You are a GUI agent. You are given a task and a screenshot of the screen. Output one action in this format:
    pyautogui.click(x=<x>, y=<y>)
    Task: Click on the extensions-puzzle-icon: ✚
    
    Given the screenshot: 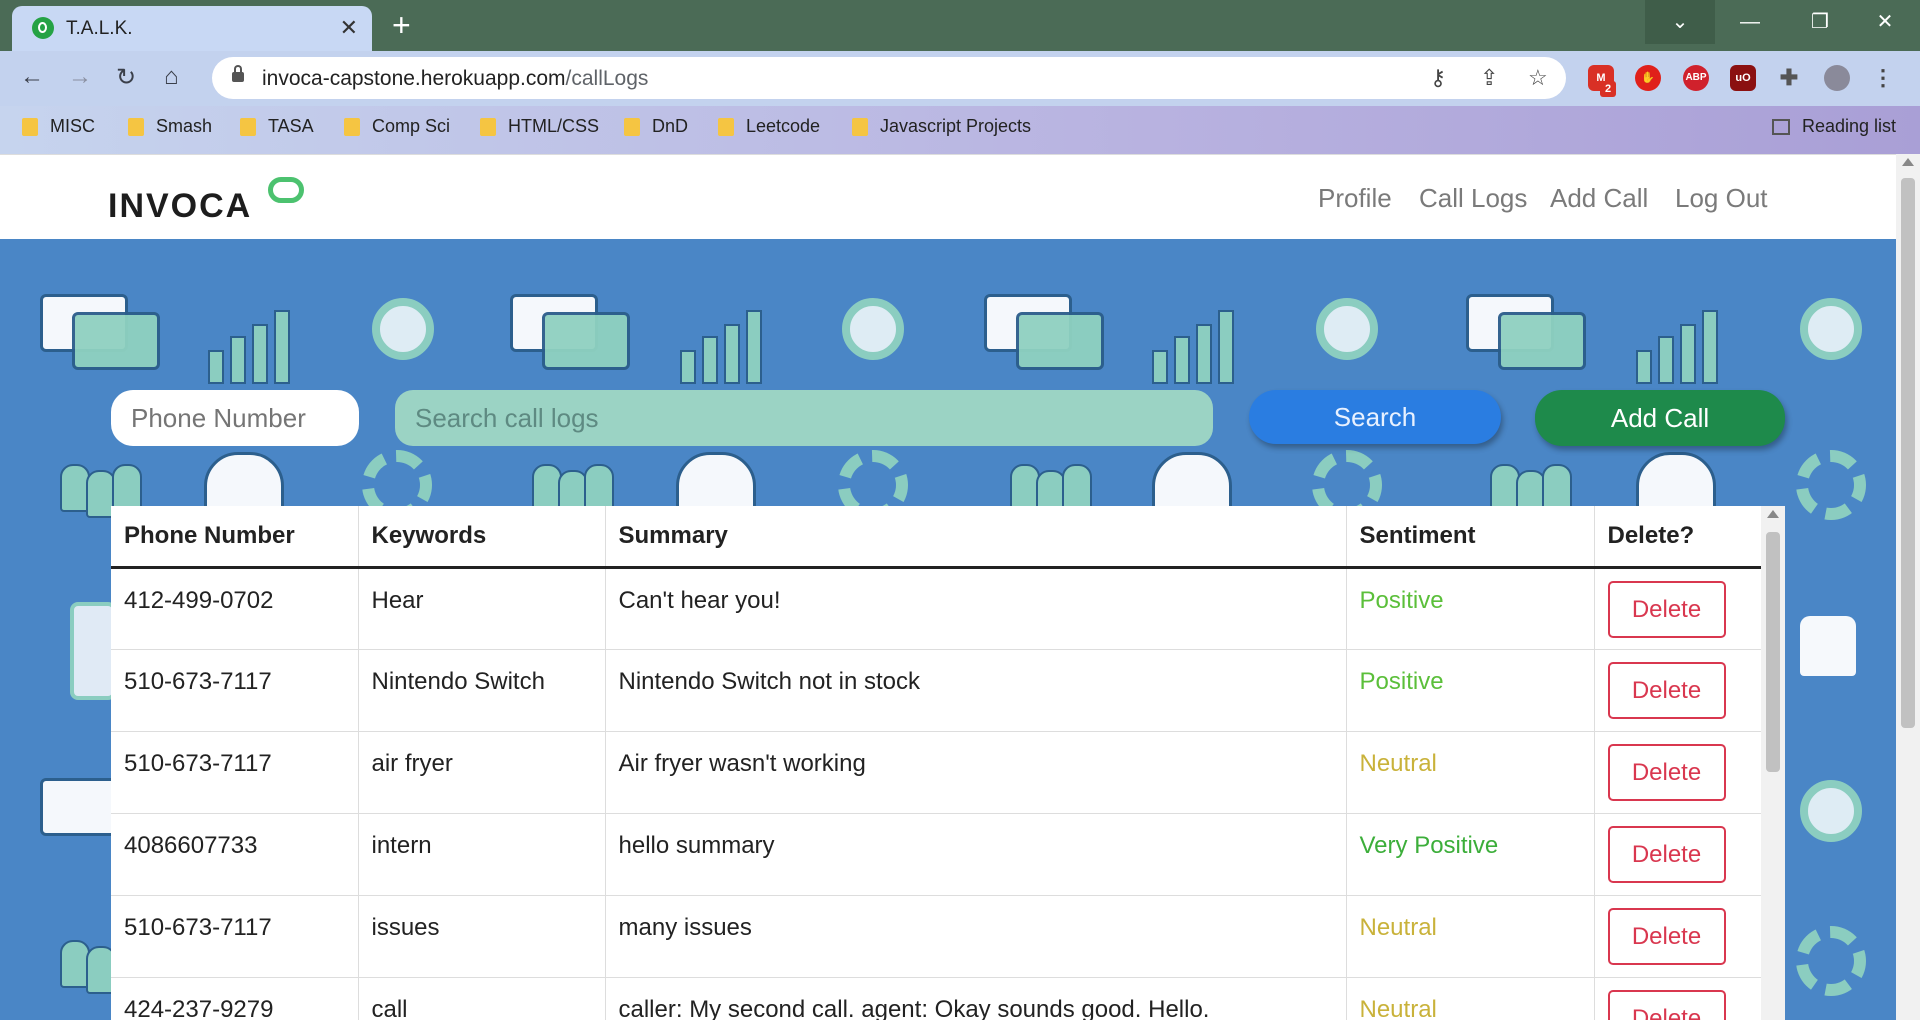 What is the action you would take?
    pyautogui.click(x=1789, y=78)
    